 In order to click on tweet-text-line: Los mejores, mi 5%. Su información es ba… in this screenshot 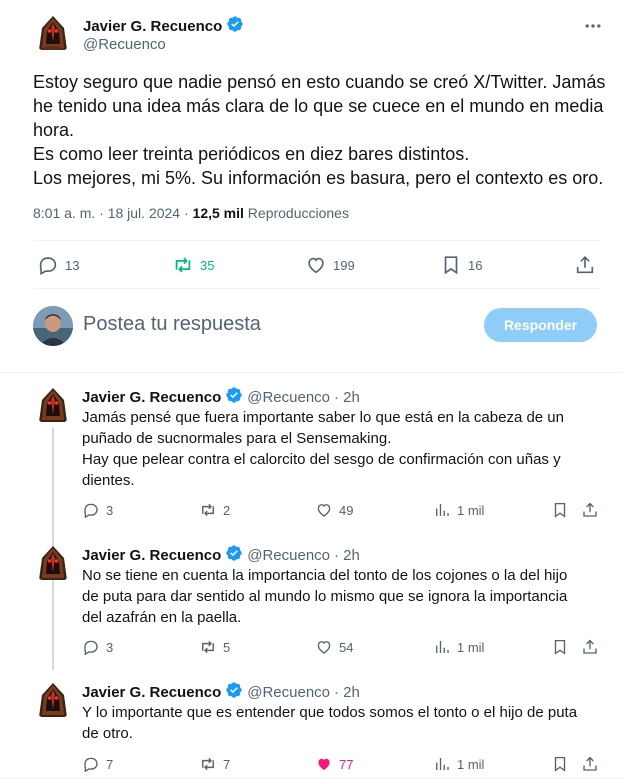, I will do `click(318, 178)`.